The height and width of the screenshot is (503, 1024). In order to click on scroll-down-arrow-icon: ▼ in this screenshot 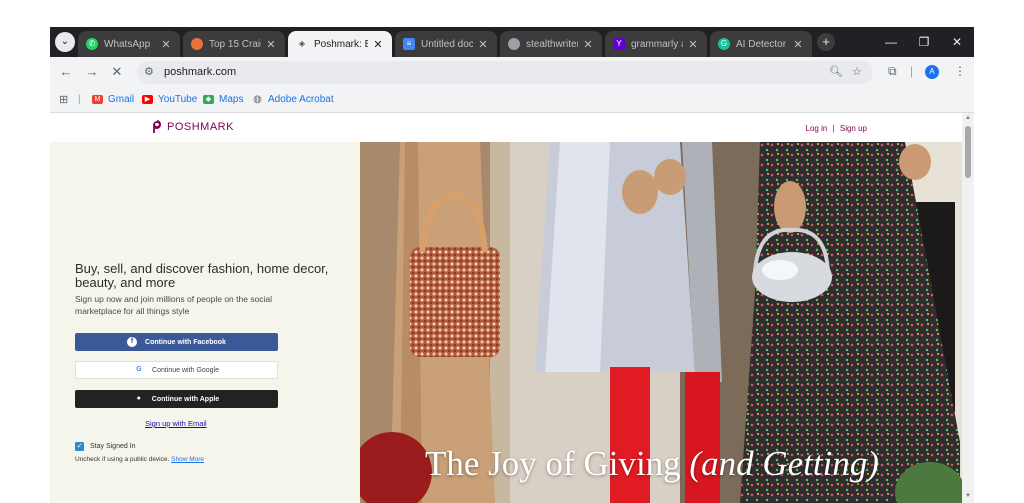, I will do `click(968, 496)`.